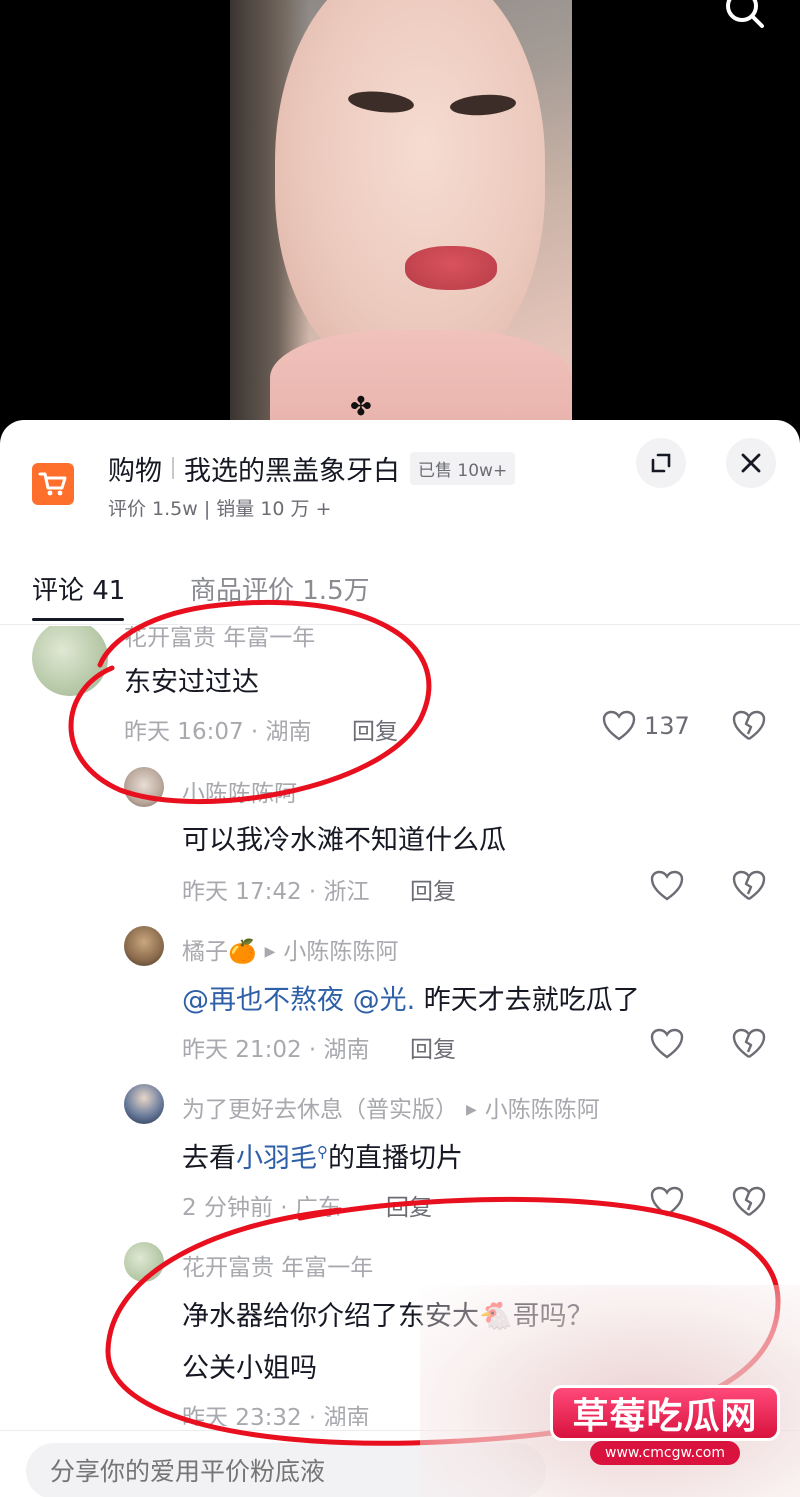  Describe the element at coordinates (239, 791) in the screenshot. I see `comment-author: 小陈陈陈阿` at that location.